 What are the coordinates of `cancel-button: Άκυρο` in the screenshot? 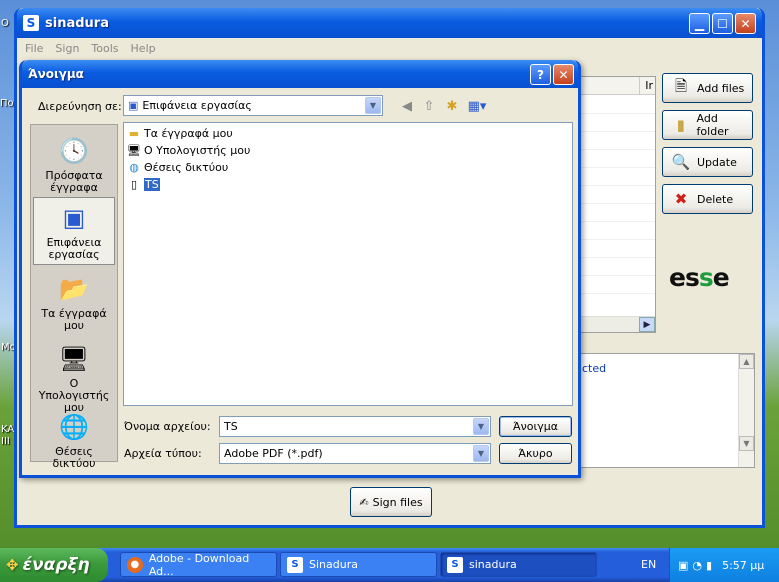 It's located at (535, 453).